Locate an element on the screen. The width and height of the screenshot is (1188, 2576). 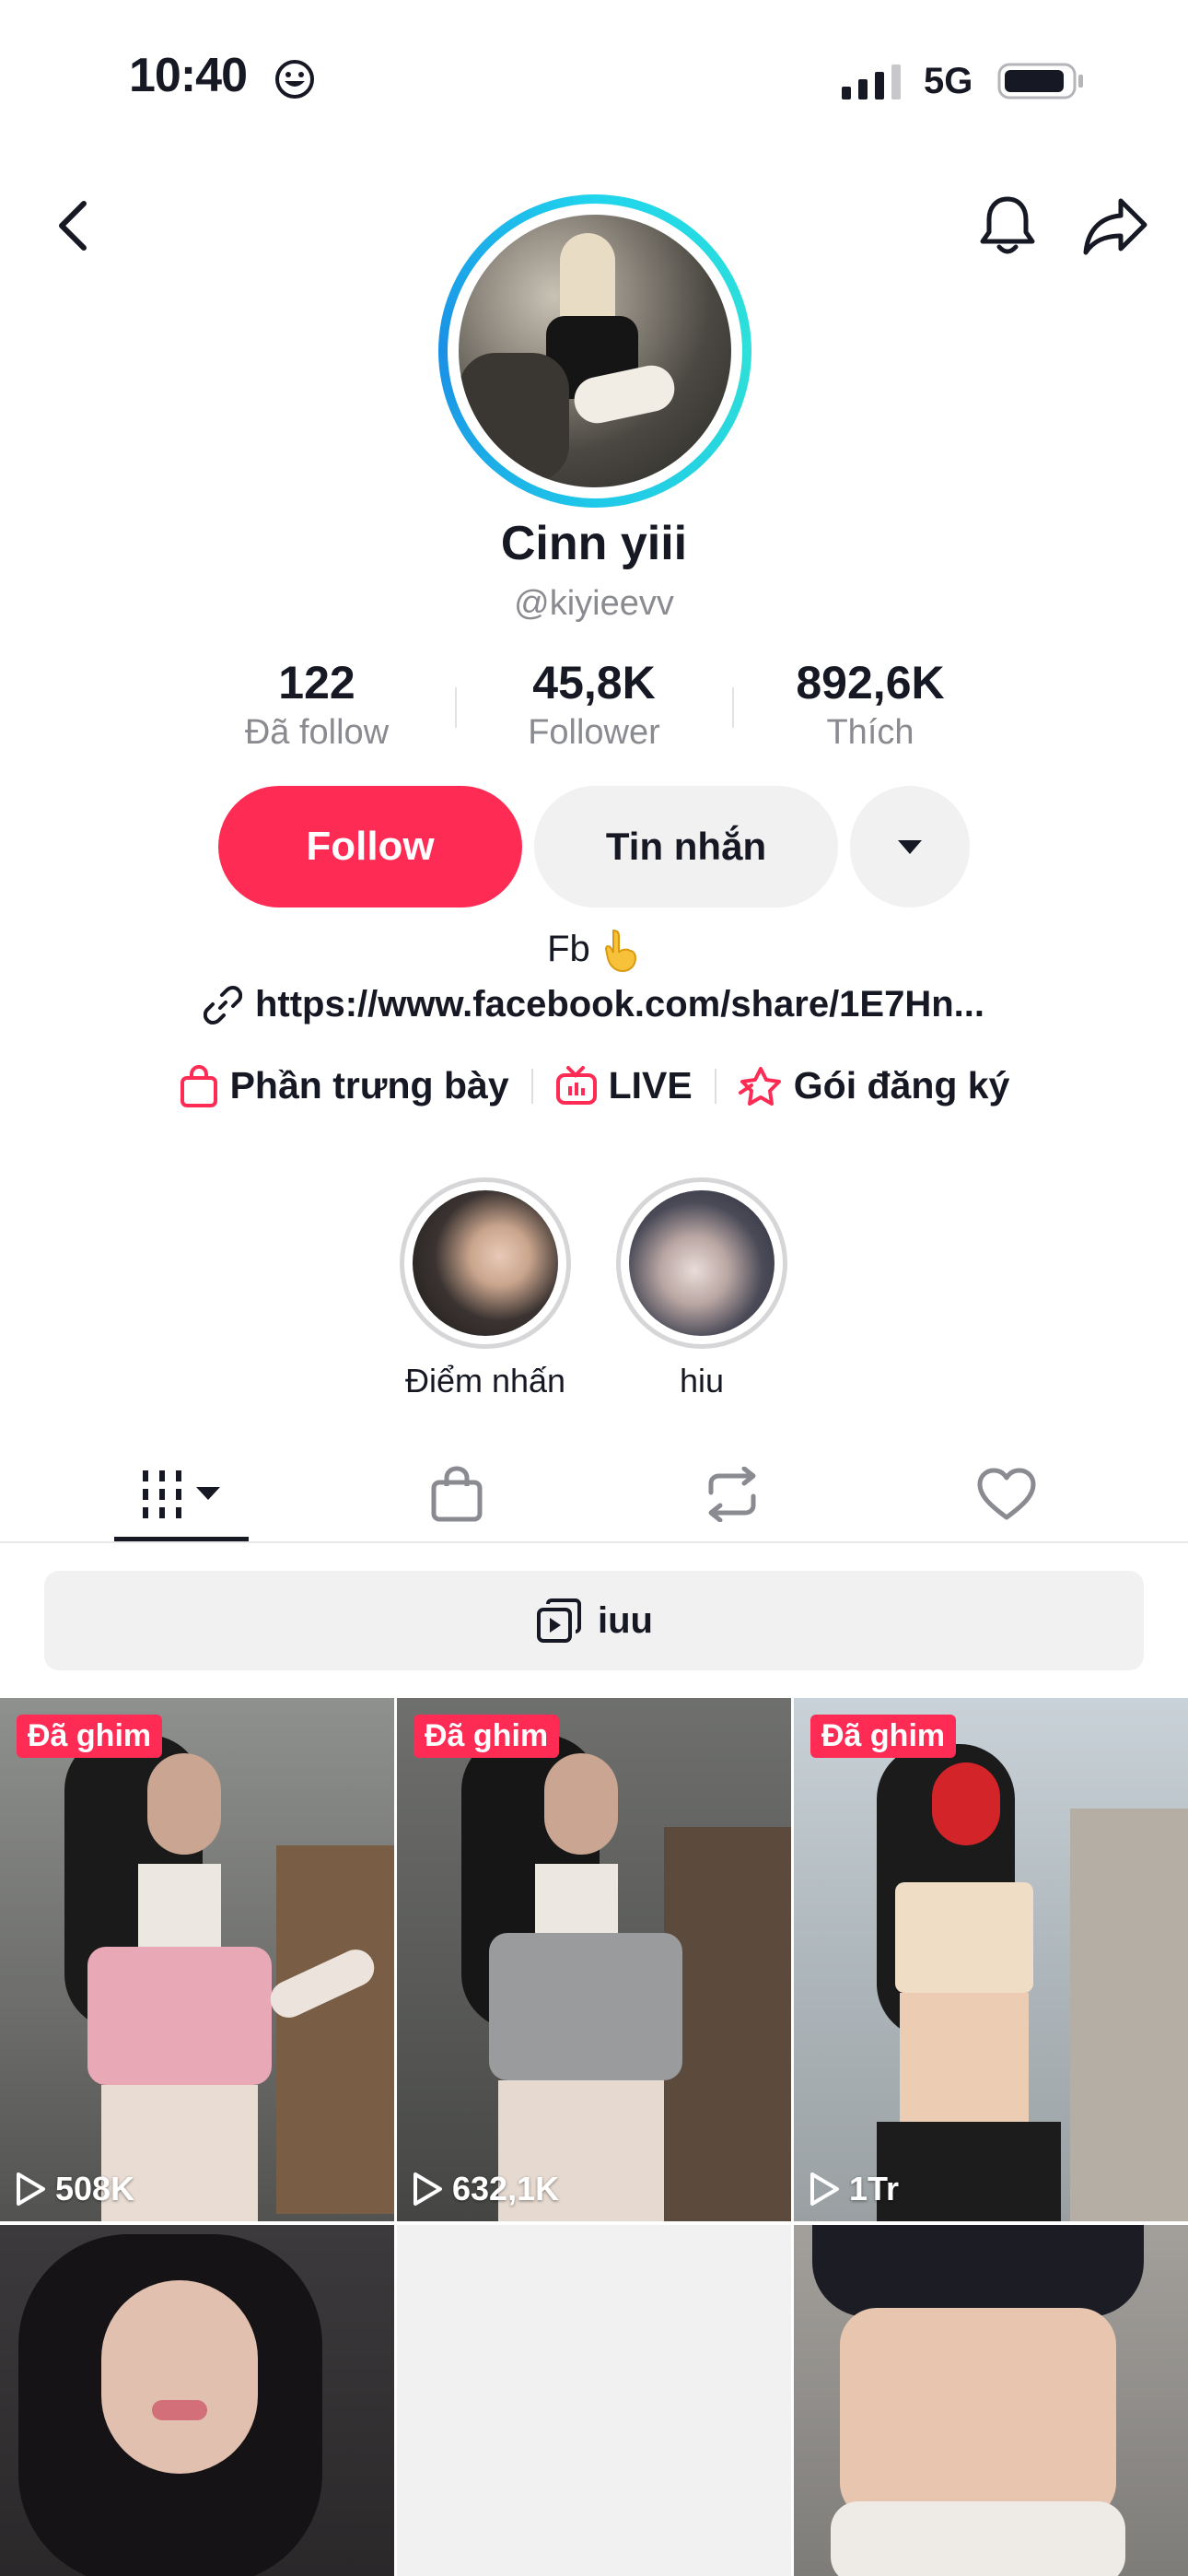
subscription-star-icon is located at coordinates (759, 1086).